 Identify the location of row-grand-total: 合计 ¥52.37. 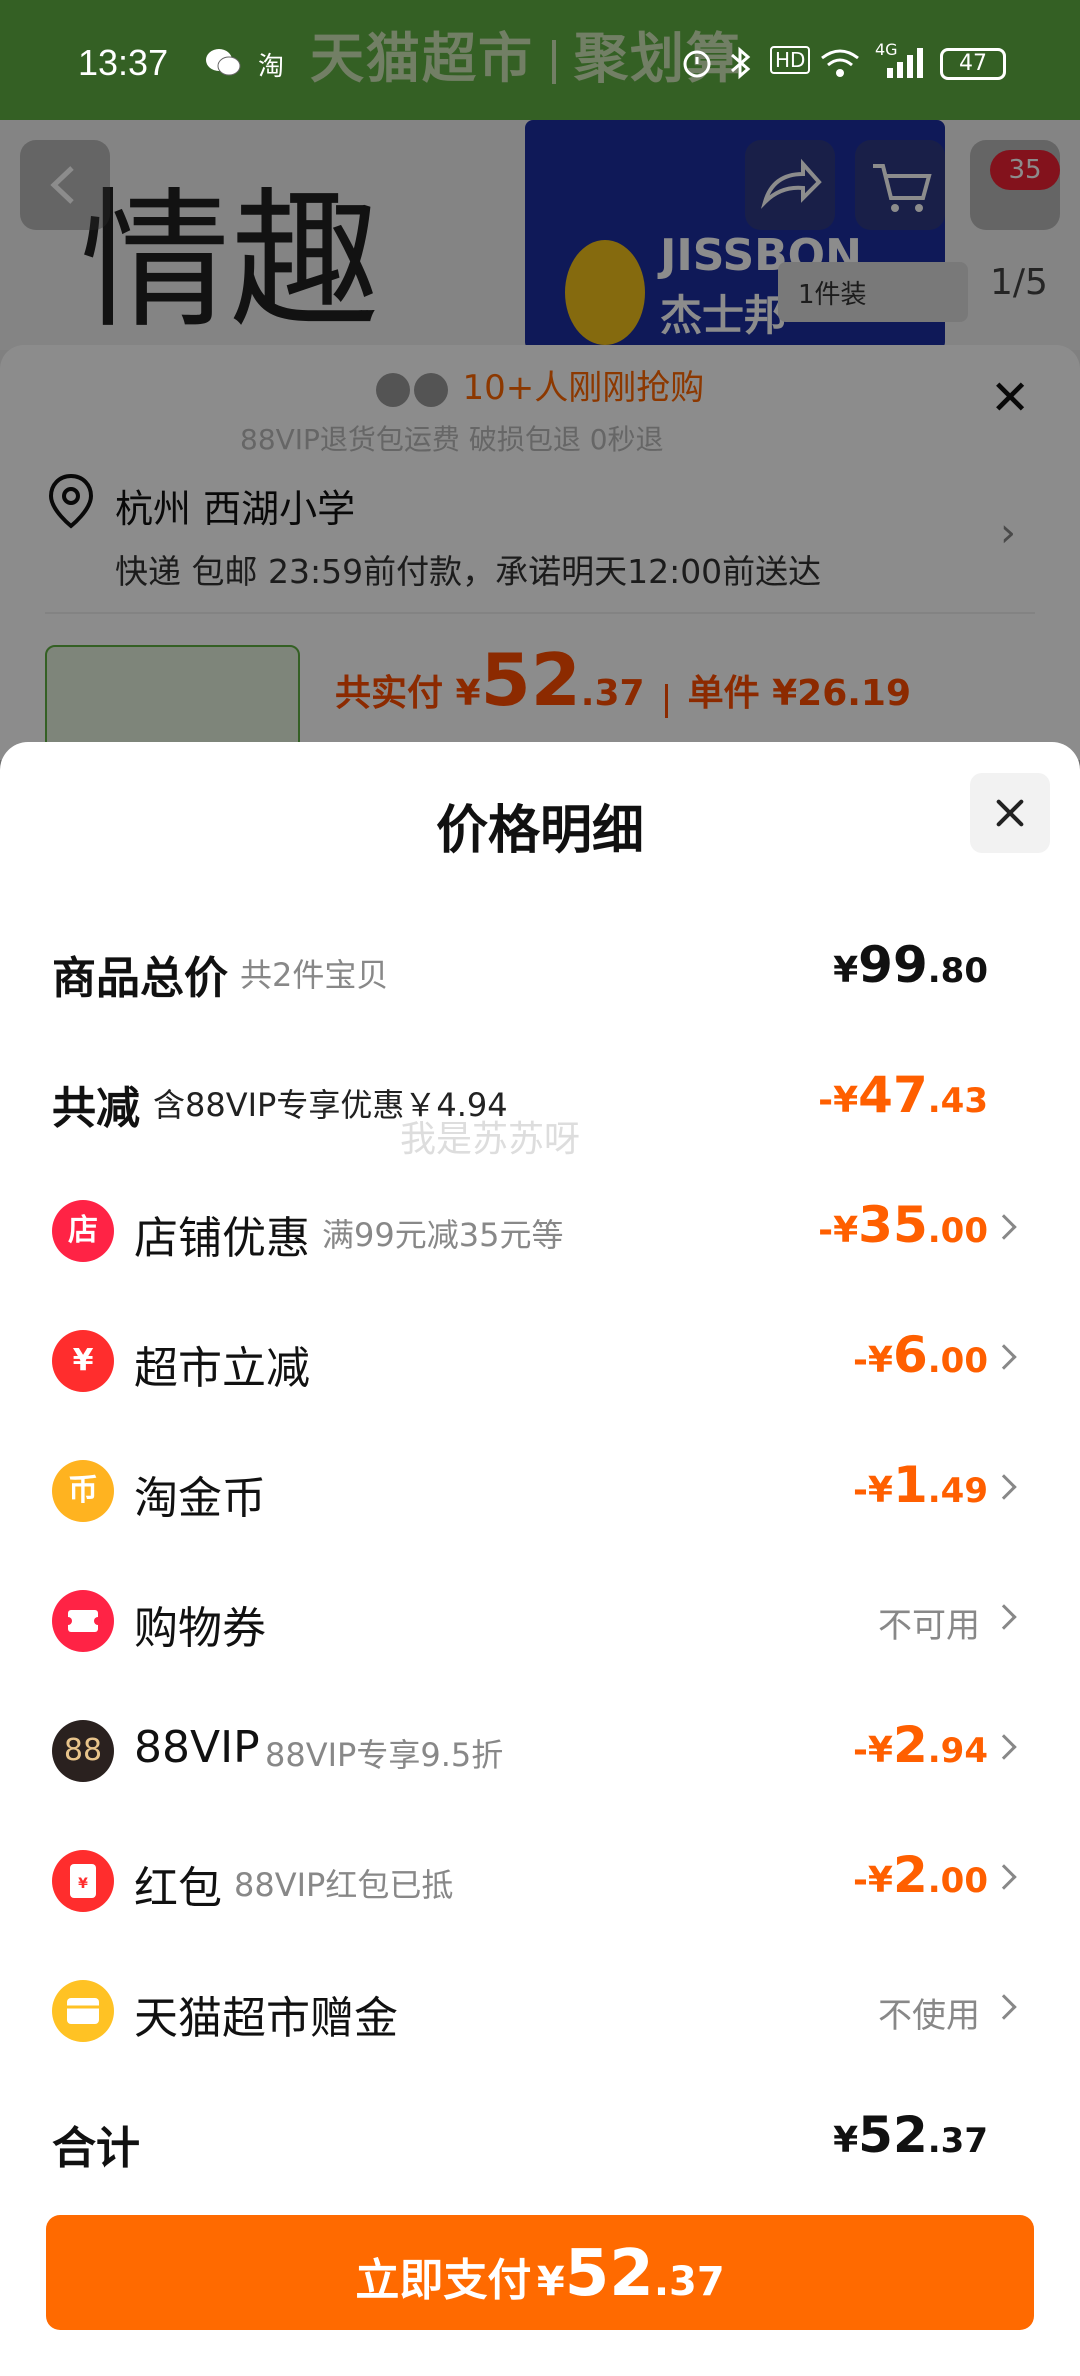
(540, 2135).